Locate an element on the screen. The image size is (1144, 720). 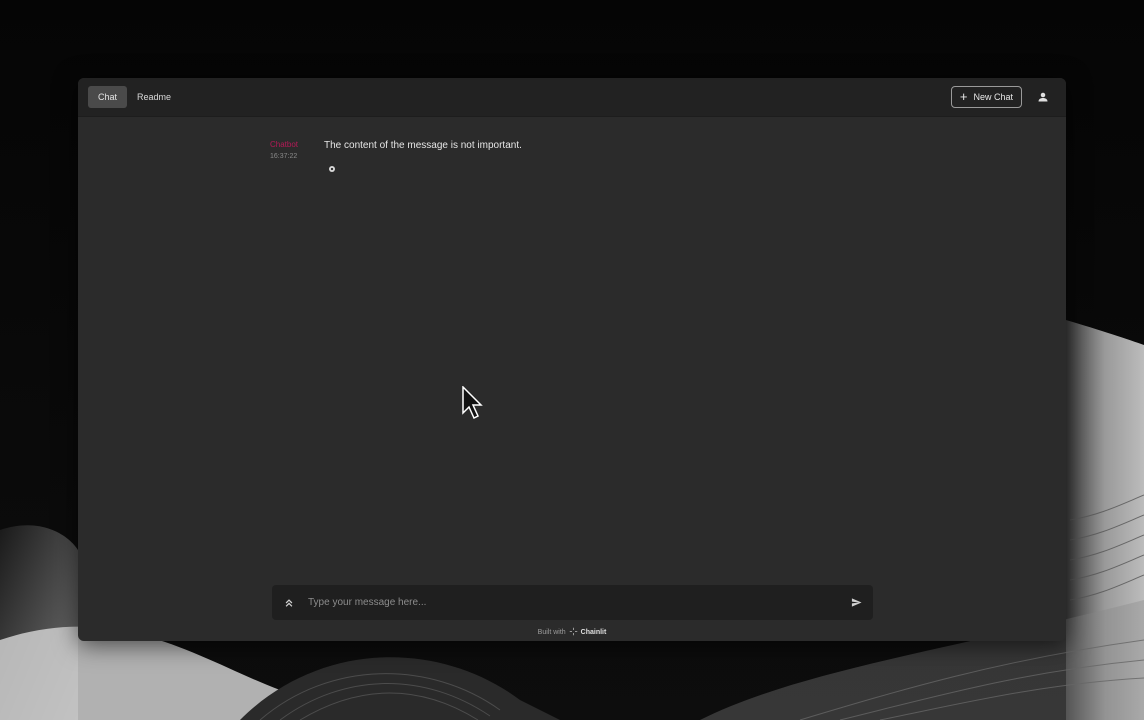
tab-chat: Chat is located at coordinates (108, 97).